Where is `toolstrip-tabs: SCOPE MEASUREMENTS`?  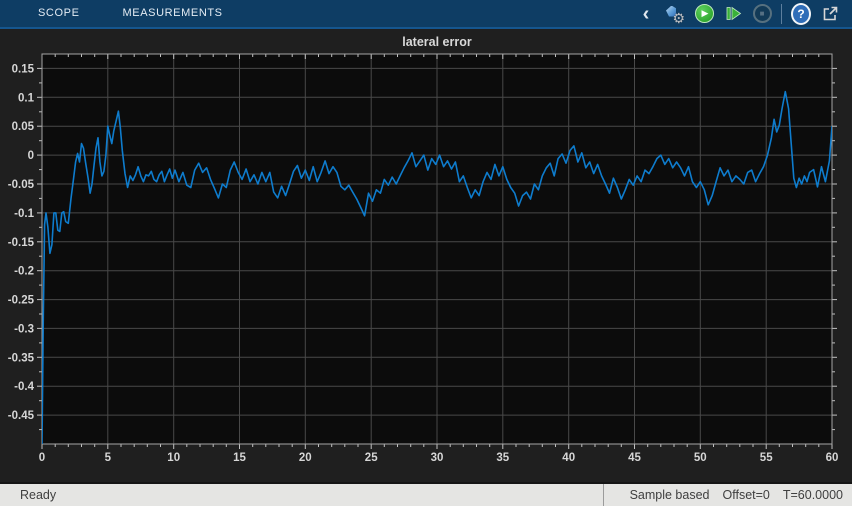 toolstrip-tabs: SCOPE MEASUREMENTS is located at coordinates (111, 13).